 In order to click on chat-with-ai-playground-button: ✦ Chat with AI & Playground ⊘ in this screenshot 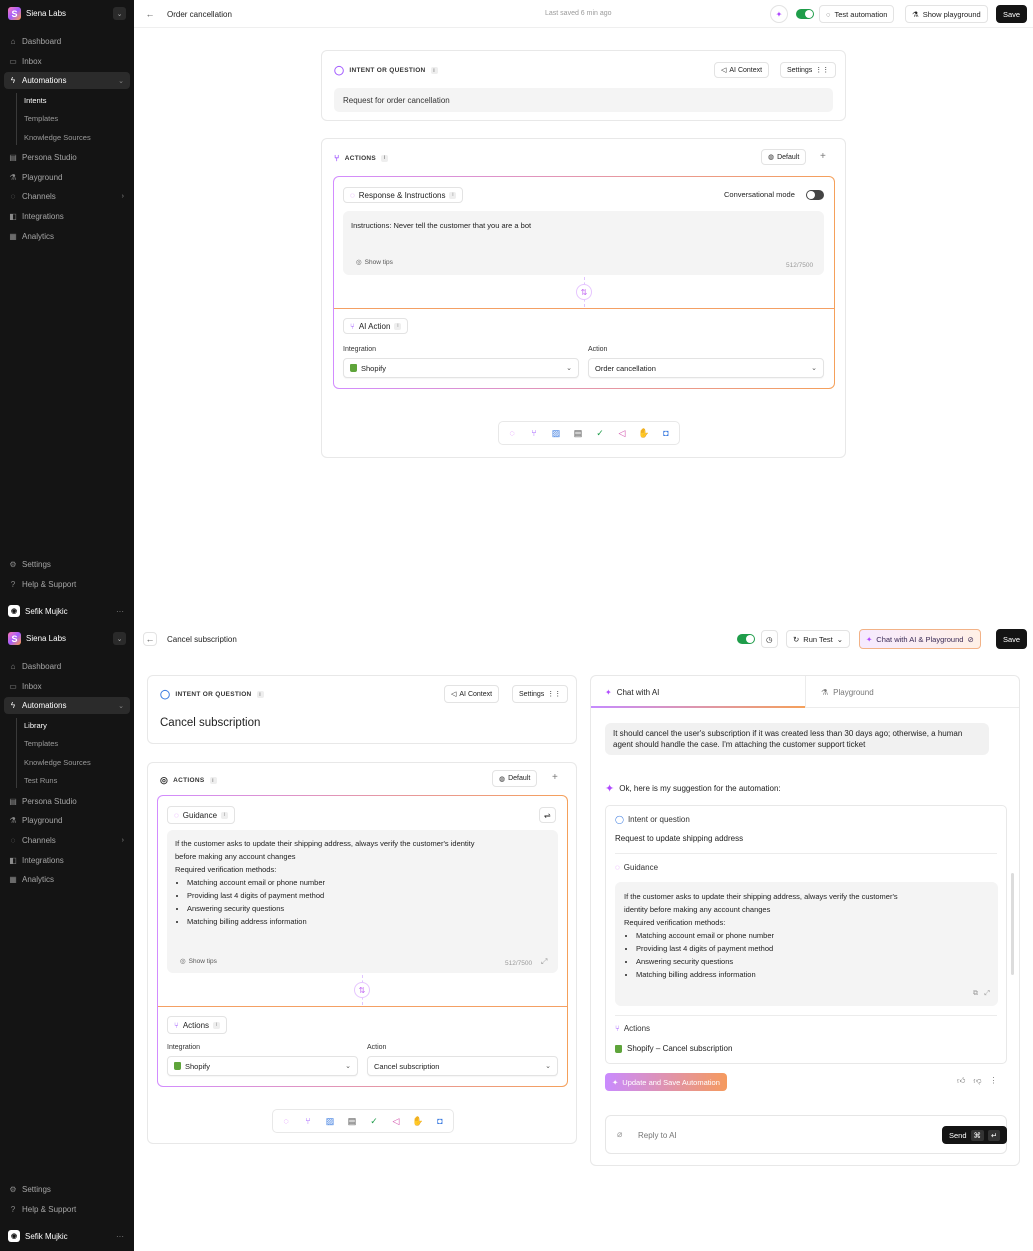, I will do `click(920, 639)`.